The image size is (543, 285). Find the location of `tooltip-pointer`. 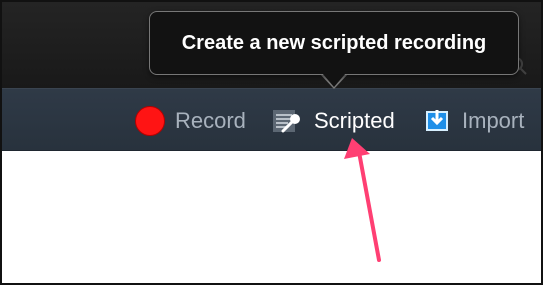

tooltip-pointer is located at coordinates (334, 80).